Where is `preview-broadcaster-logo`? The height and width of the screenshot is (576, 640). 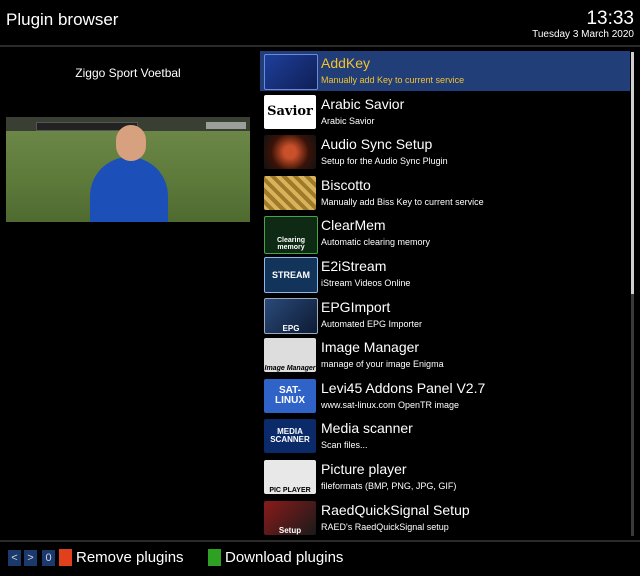 preview-broadcaster-logo is located at coordinates (226, 125).